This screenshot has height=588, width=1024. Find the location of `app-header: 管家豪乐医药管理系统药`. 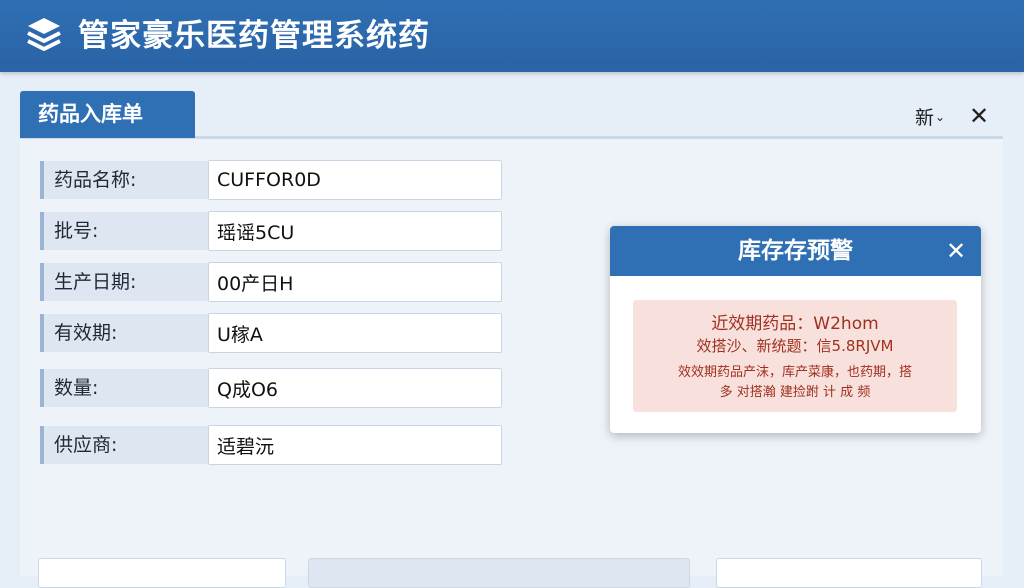

app-header: 管家豪乐医药管理系统药 is located at coordinates (512, 36).